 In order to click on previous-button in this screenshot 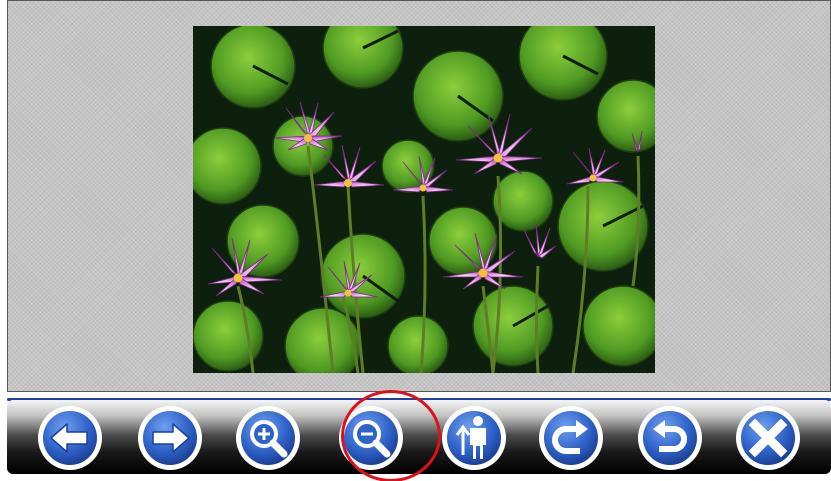, I will do `click(70, 438)`.